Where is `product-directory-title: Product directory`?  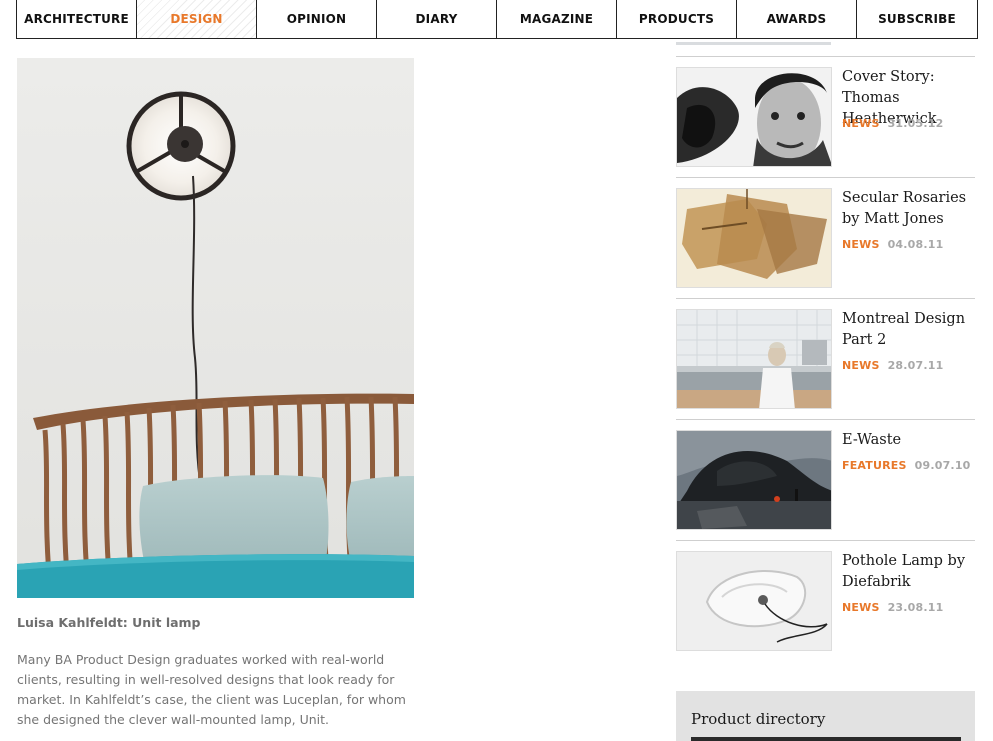
product-directory-title: Product directory is located at coordinates (758, 719).